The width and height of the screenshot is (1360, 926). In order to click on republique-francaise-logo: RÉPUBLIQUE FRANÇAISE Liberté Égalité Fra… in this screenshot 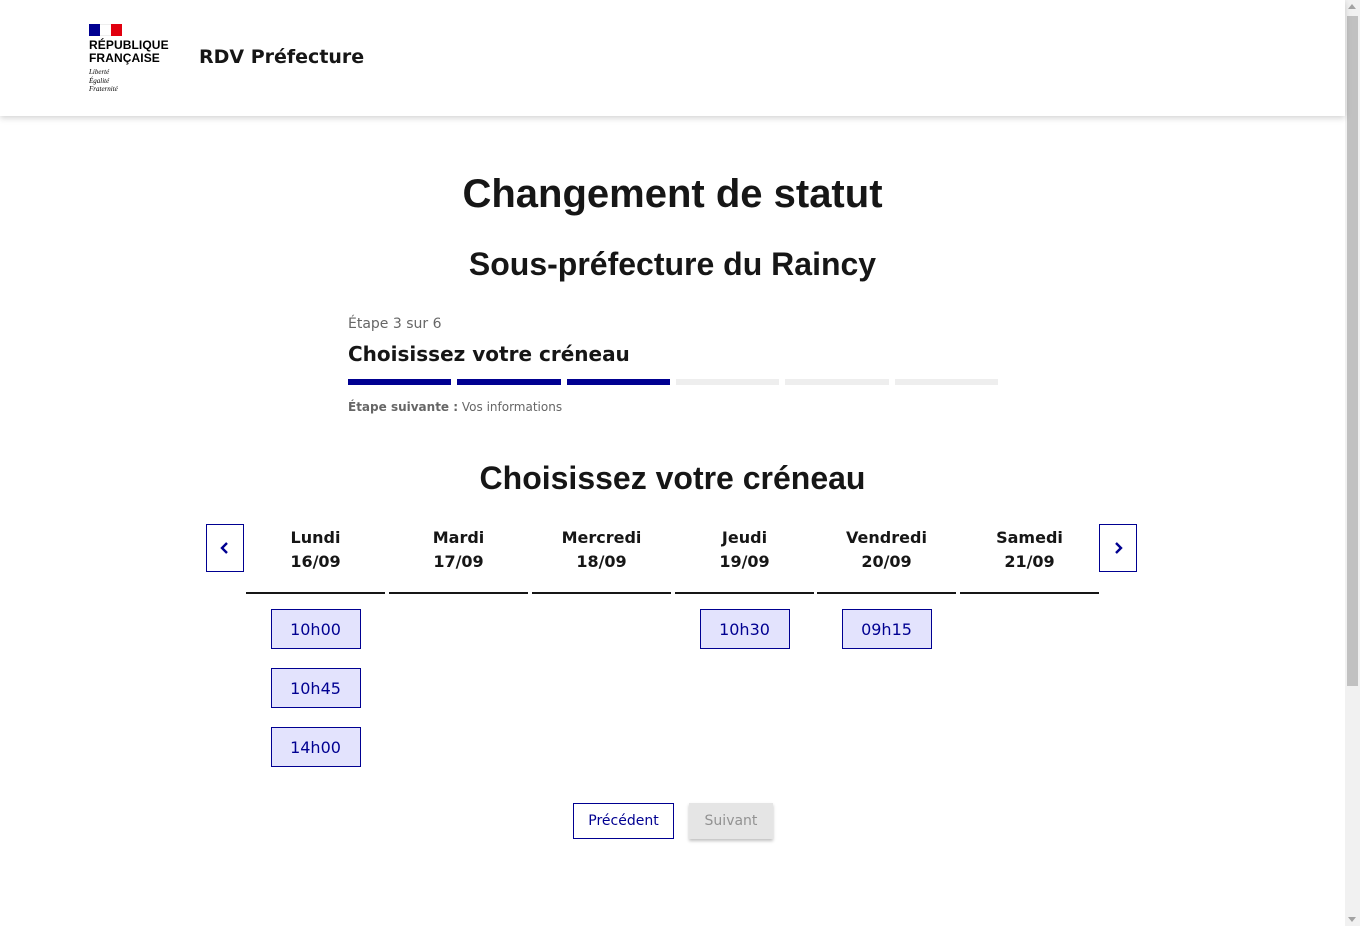, I will do `click(134, 59)`.